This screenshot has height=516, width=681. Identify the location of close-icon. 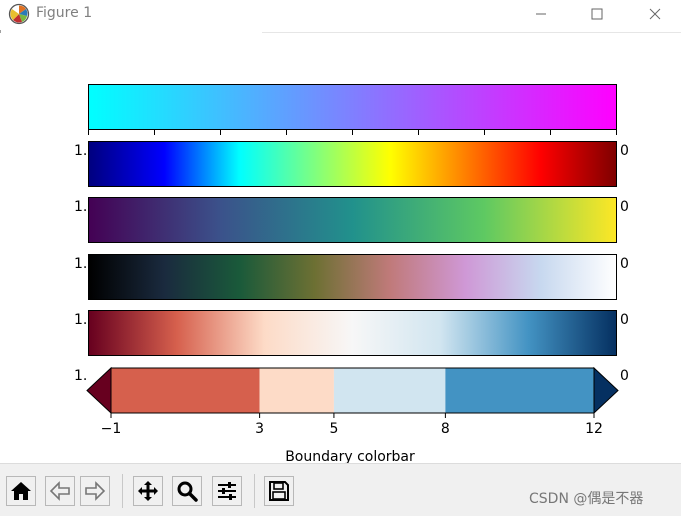
(655, 14).